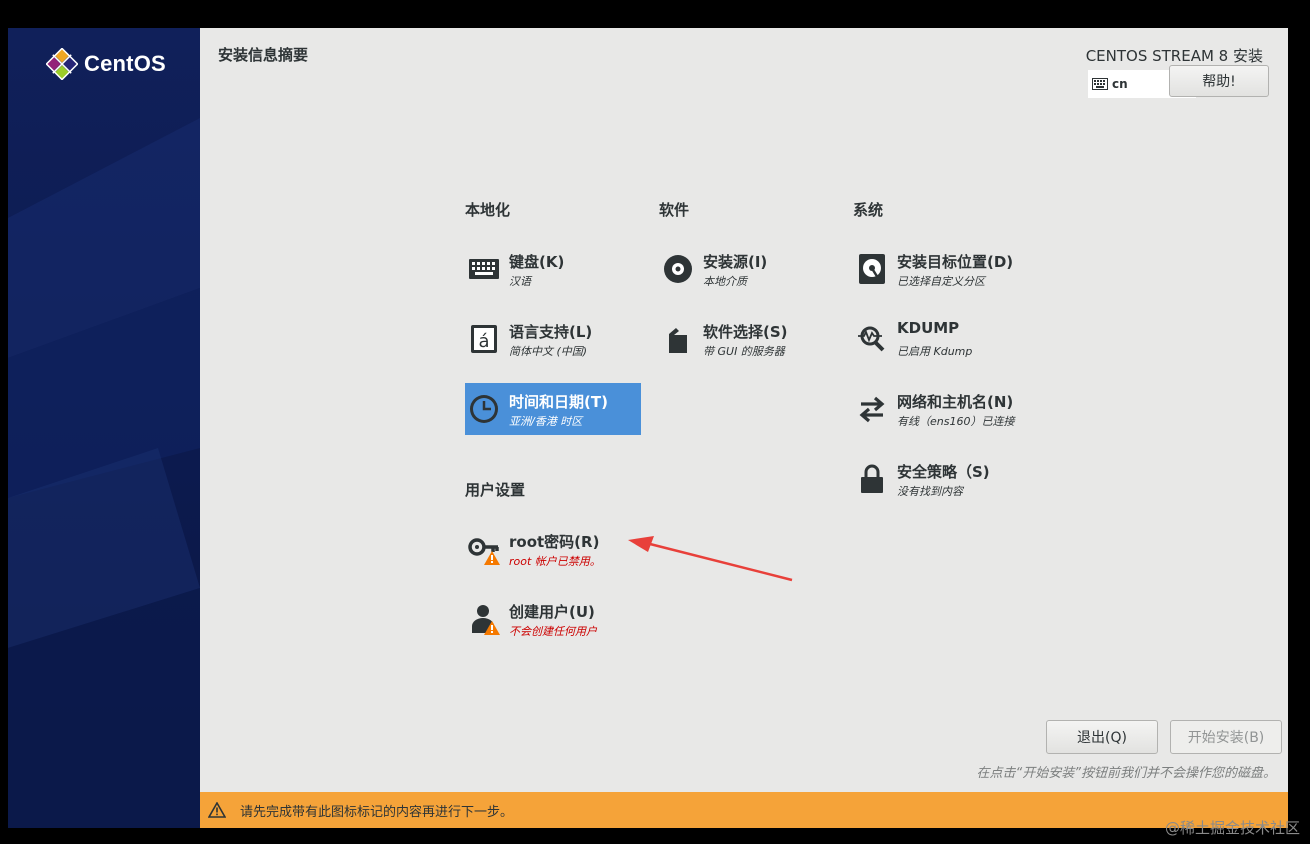 The height and width of the screenshot is (844, 1310). What do you see at coordinates (520, 281) in the screenshot?
I see `spoke-status: 汉语` at bounding box center [520, 281].